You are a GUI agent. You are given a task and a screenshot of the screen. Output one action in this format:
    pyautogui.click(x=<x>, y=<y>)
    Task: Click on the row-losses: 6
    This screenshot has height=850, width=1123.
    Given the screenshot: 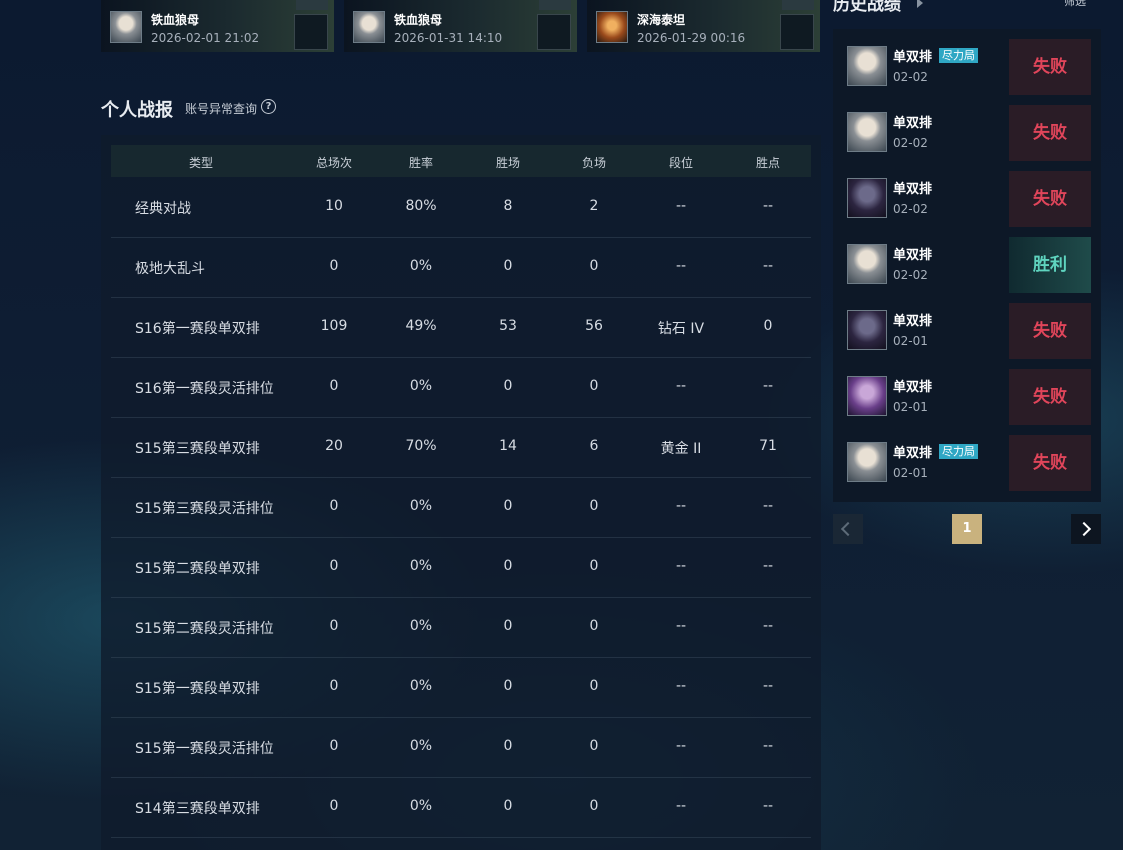 What is the action you would take?
    pyautogui.click(x=594, y=446)
    